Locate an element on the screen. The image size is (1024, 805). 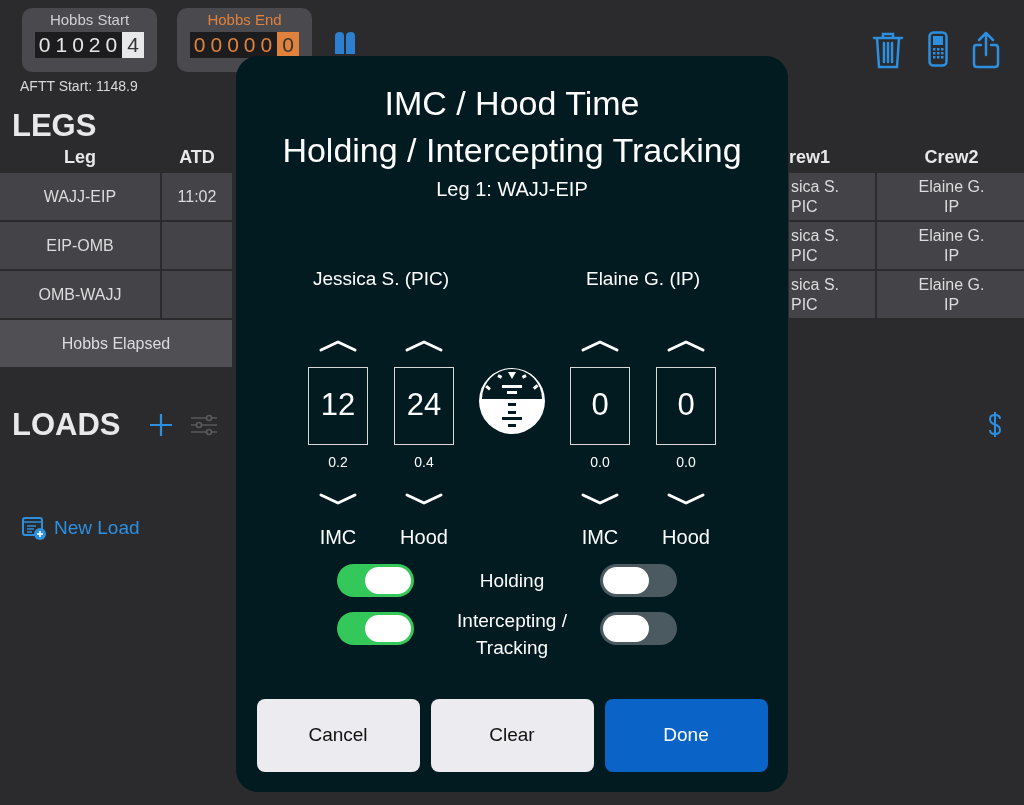
done-button: Done is located at coordinates (686, 735).